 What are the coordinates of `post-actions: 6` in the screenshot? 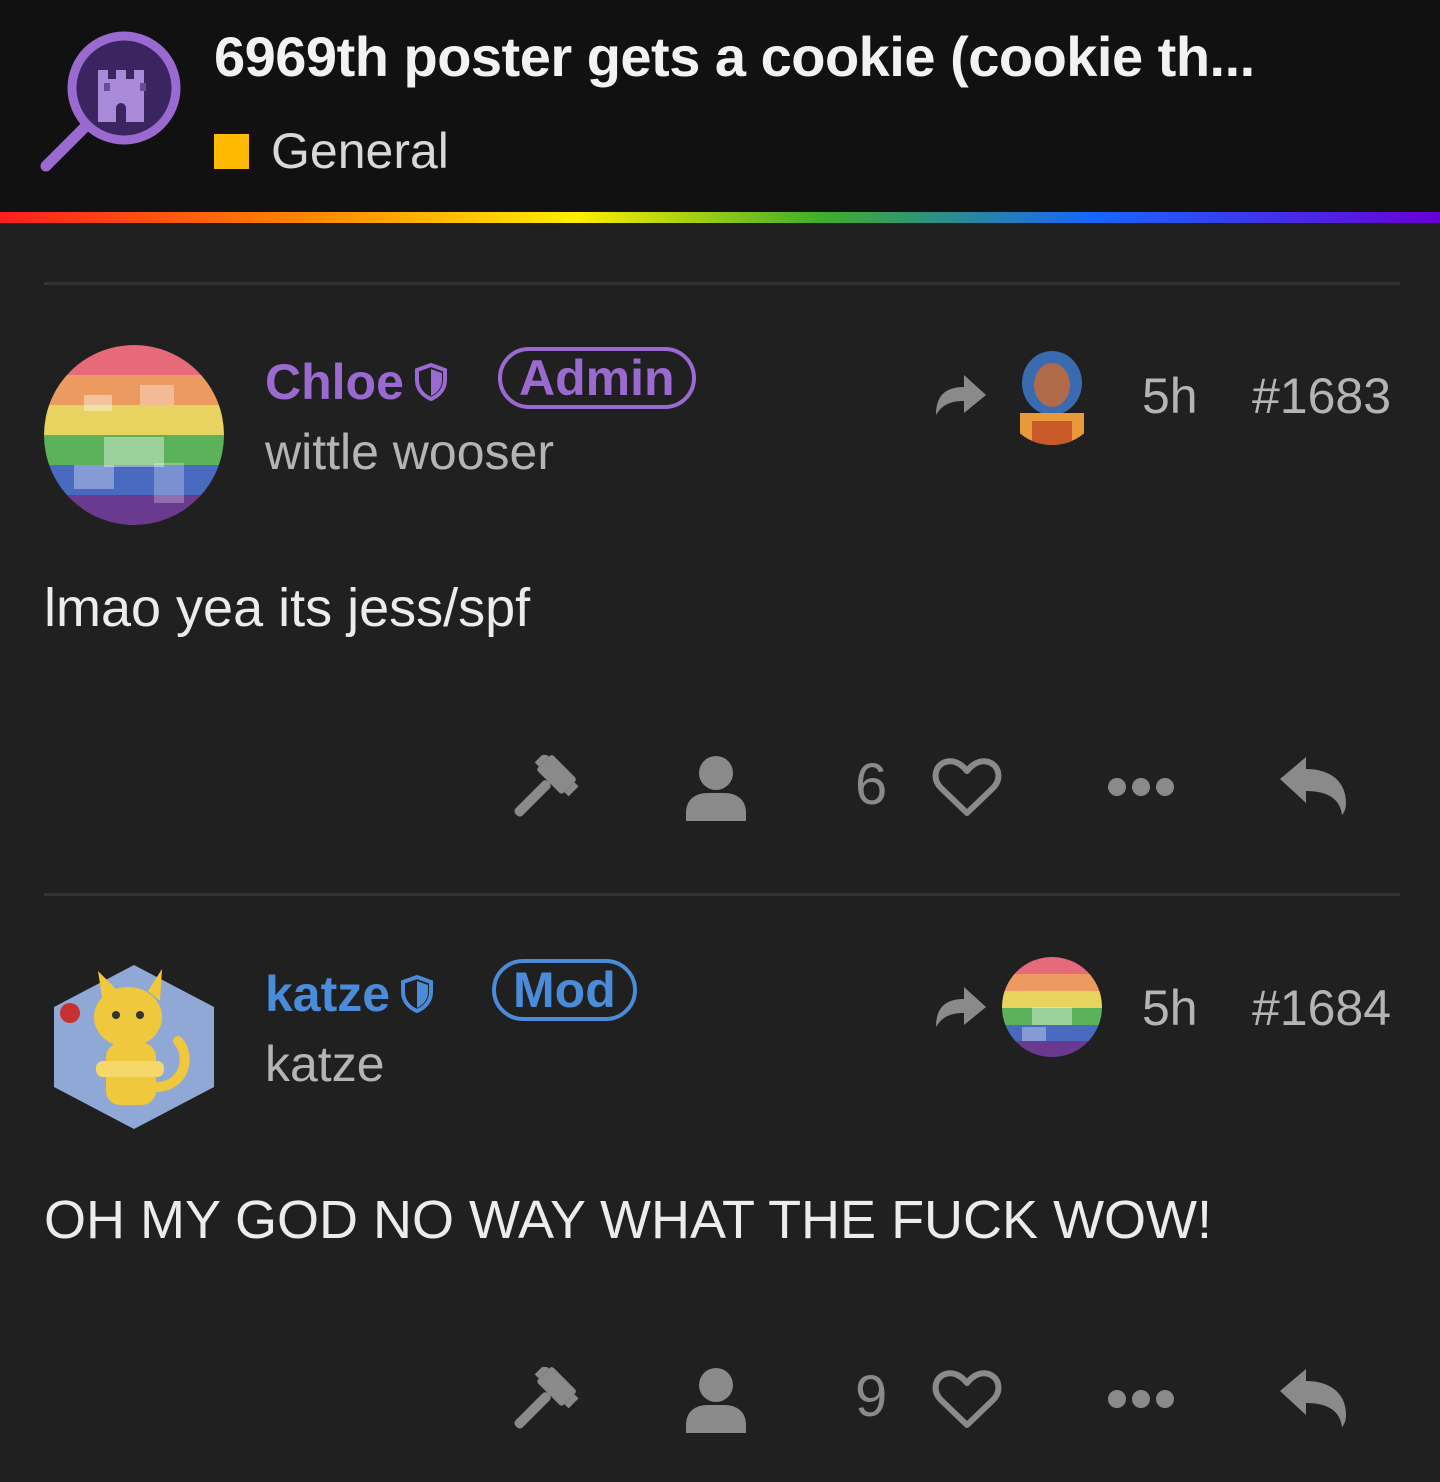 It's located at (720, 785).